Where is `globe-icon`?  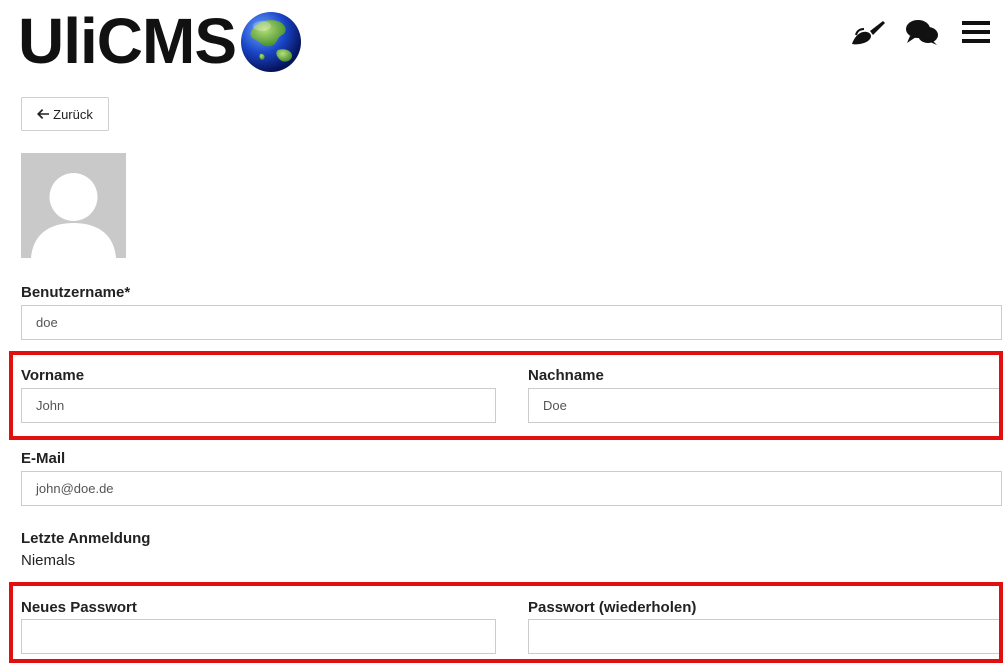
globe-icon is located at coordinates (271, 42).